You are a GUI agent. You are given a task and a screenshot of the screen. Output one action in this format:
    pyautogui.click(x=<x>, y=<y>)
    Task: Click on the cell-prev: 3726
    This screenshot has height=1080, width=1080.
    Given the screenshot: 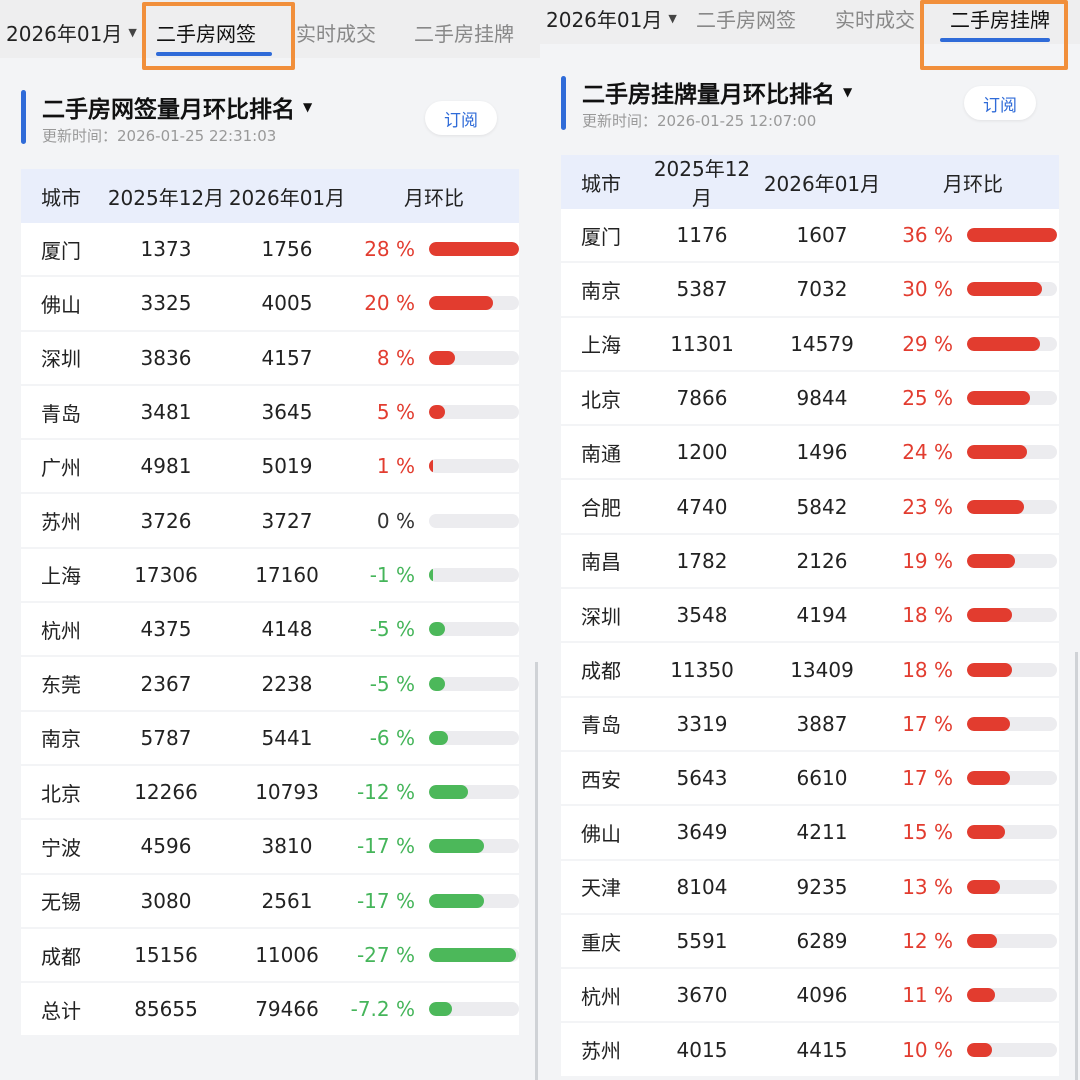 What is the action you would take?
    pyautogui.click(x=166, y=520)
    